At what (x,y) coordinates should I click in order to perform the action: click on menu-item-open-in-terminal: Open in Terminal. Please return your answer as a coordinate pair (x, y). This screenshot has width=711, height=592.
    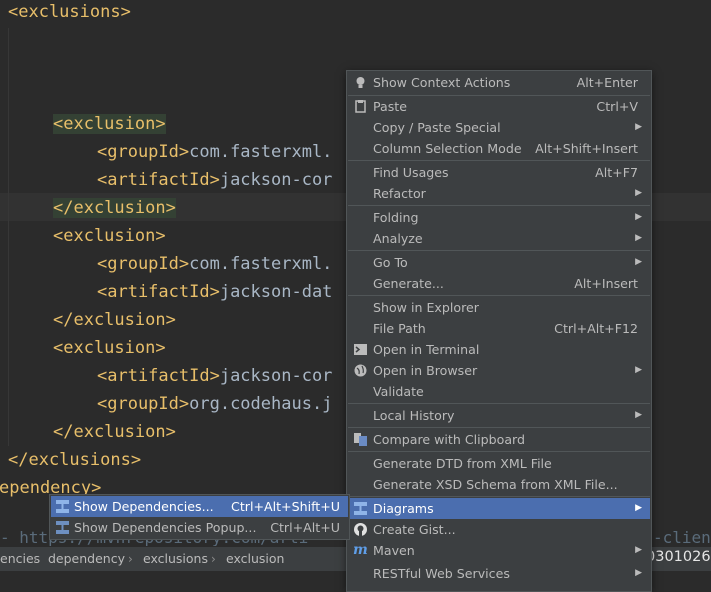
    Looking at the image, I should click on (499, 349).